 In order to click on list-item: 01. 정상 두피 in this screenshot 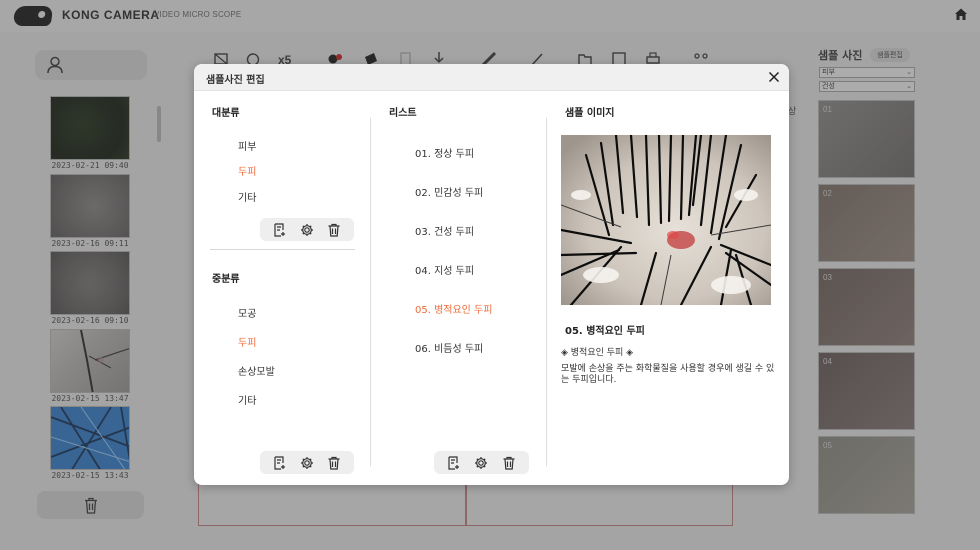, I will do `click(444, 152)`.